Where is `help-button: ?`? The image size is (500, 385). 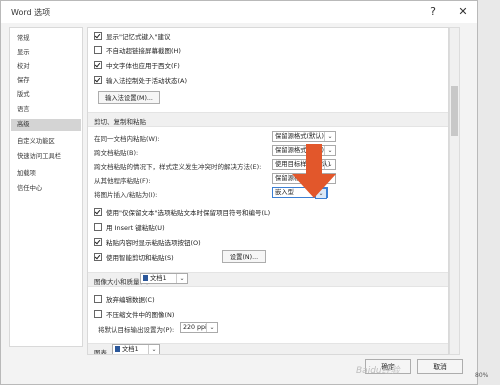
help-button: ? is located at coordinates (433, 12).